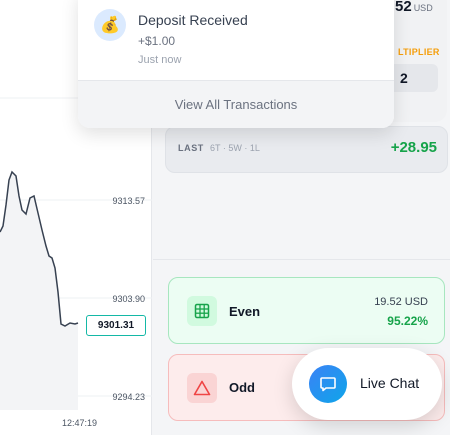  What do you see at coordinates (242, 387) in the screenshot?
I see `odd-option-label: Odd` at bounding box center [242, 387].